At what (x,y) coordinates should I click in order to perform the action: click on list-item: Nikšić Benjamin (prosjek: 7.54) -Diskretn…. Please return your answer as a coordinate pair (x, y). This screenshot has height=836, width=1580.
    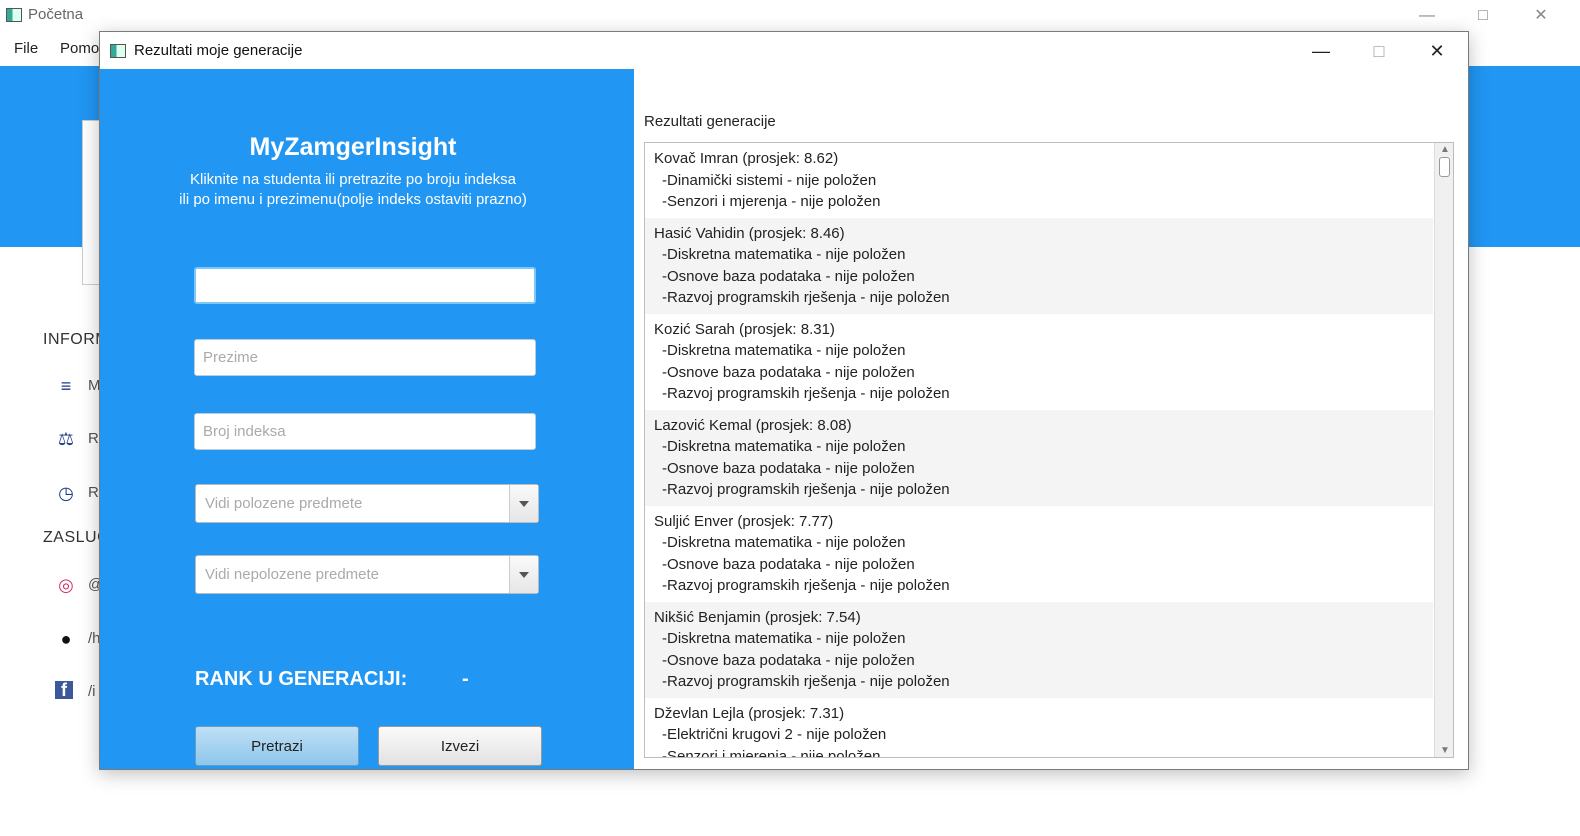
    Looking at the image, I should click on (1039, 649).